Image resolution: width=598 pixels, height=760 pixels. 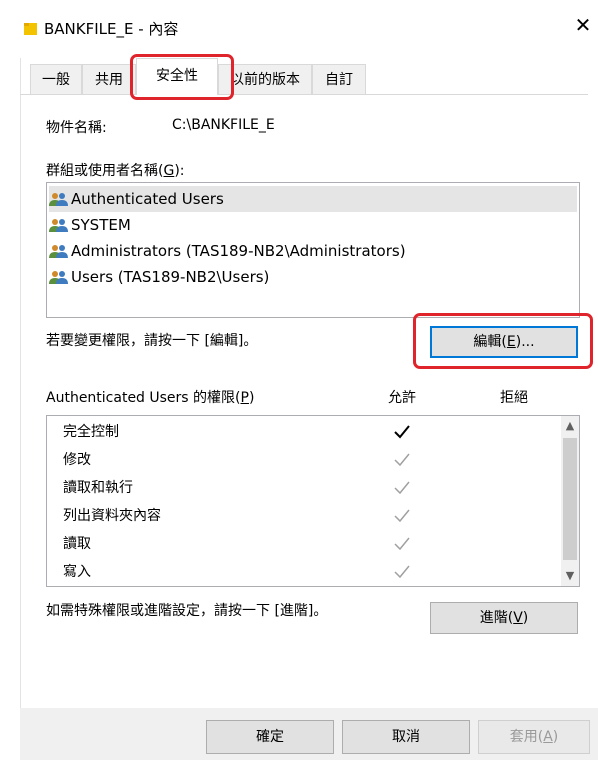 What do you see at coordinates (77, 572) in the screenshot?
I see `permission-row-write: 寫入` at bounding box center [77, 572].